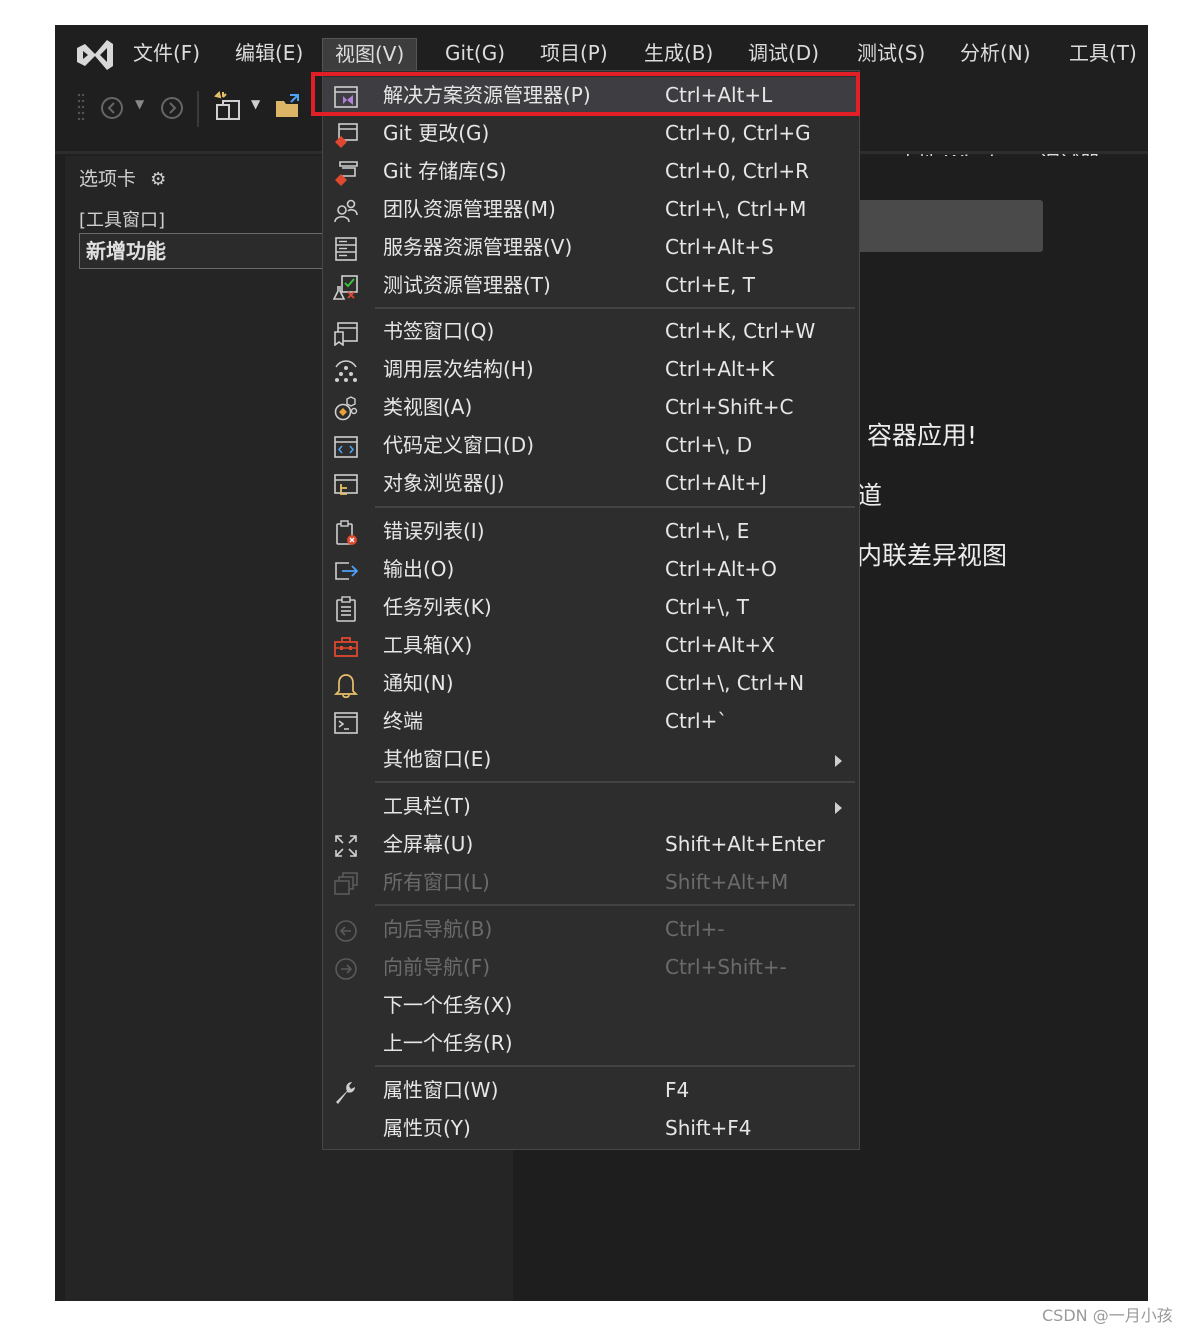 This screenshot has height=1332, width=1195. Describe the element at coordinates (720, 645) in the screenshot. I see `menu-item-shortcut: Ctrl+Alt+X` at that location.